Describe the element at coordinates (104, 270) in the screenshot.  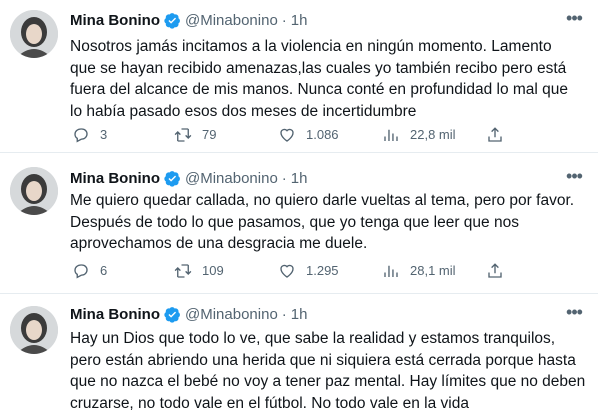
I see `reply-count: 6` at that location.